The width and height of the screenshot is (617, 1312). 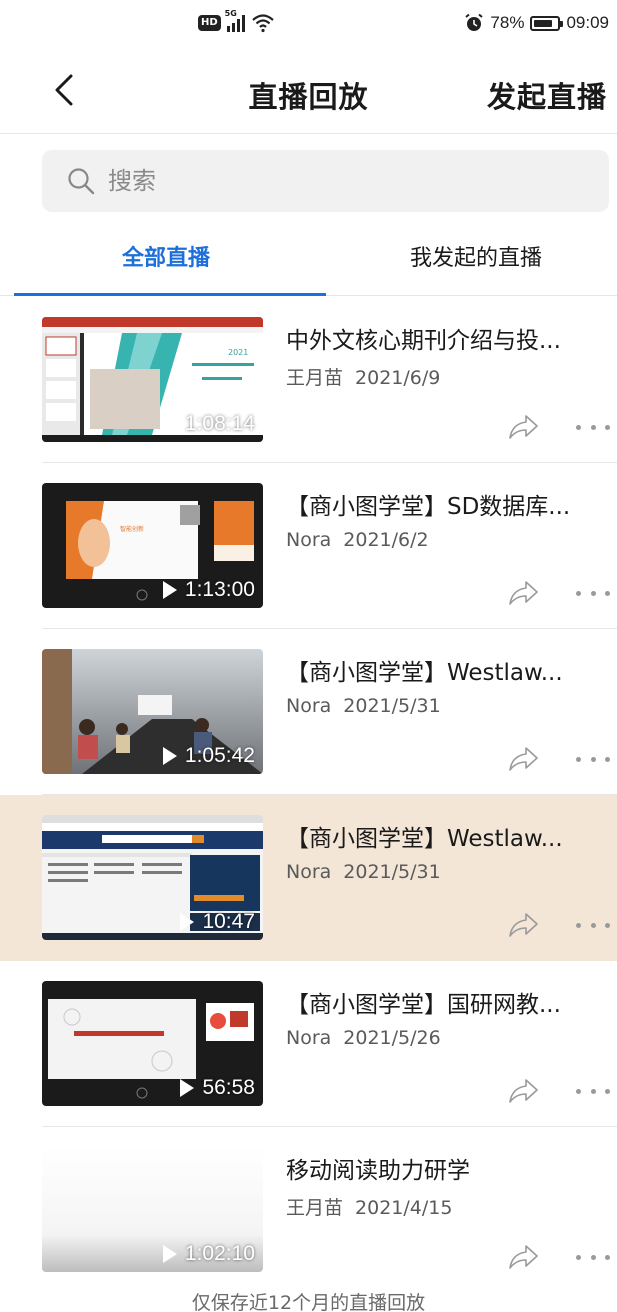 I want to click on replay-meta: 王月苗 2021/6/9, so click(x=363, y=376).